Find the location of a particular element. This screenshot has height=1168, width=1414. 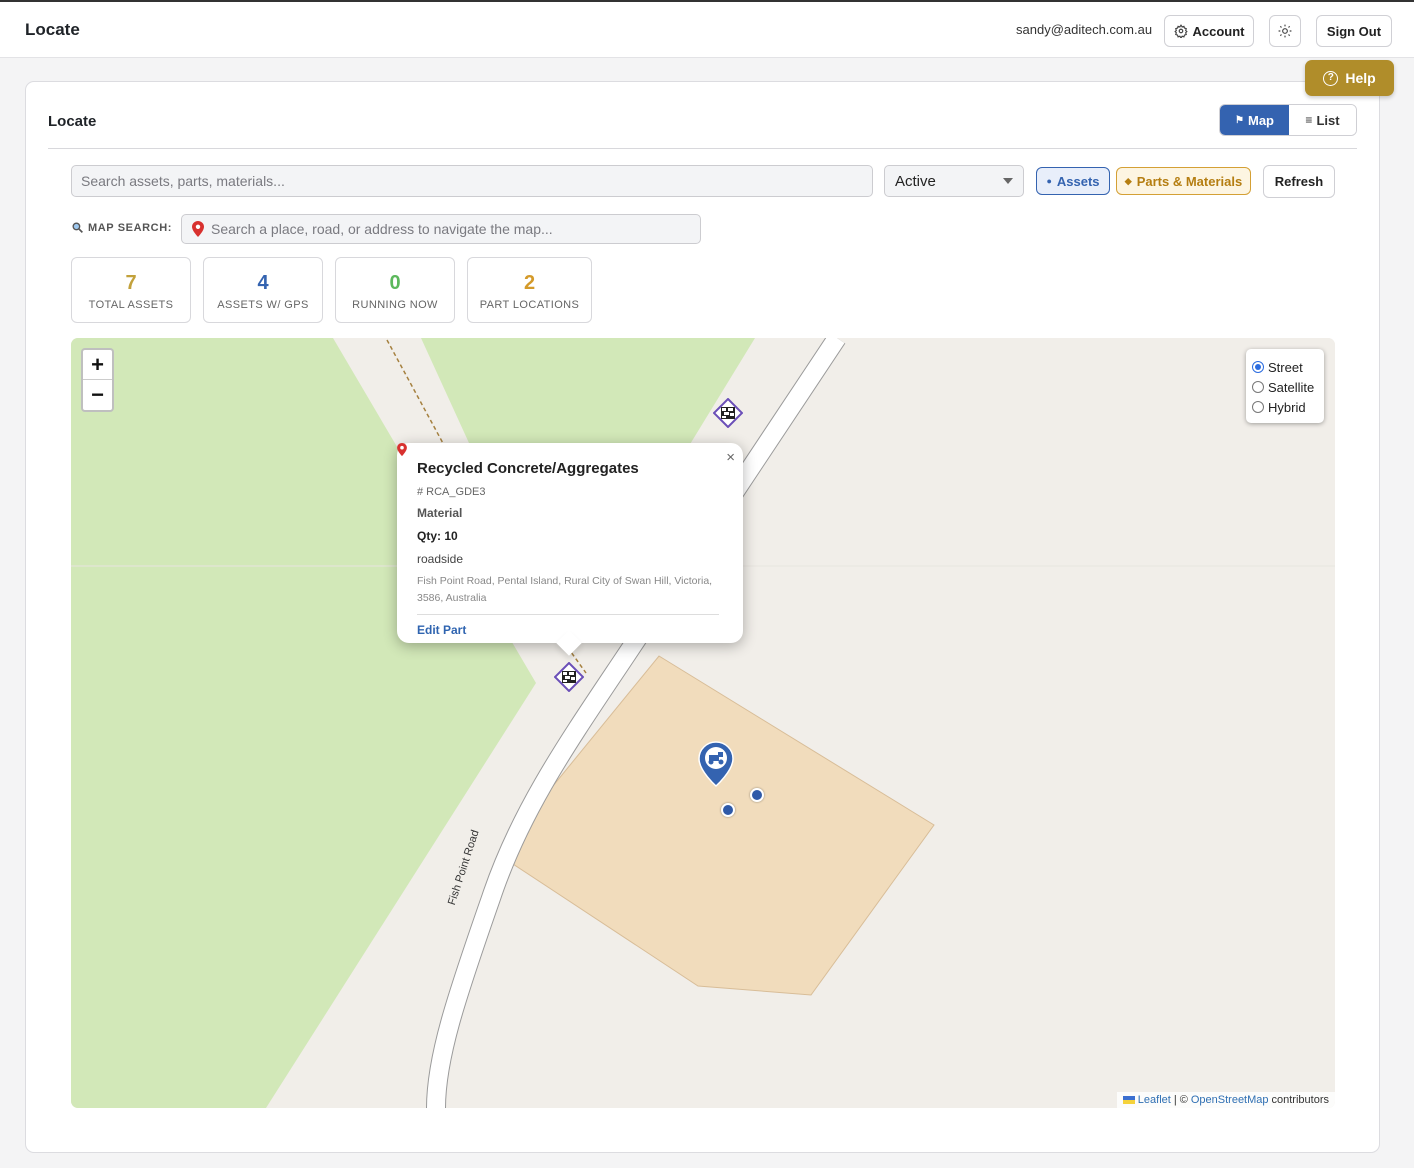

user-email: sandy@aditech.com.au is located at coordinates (1084, 29).